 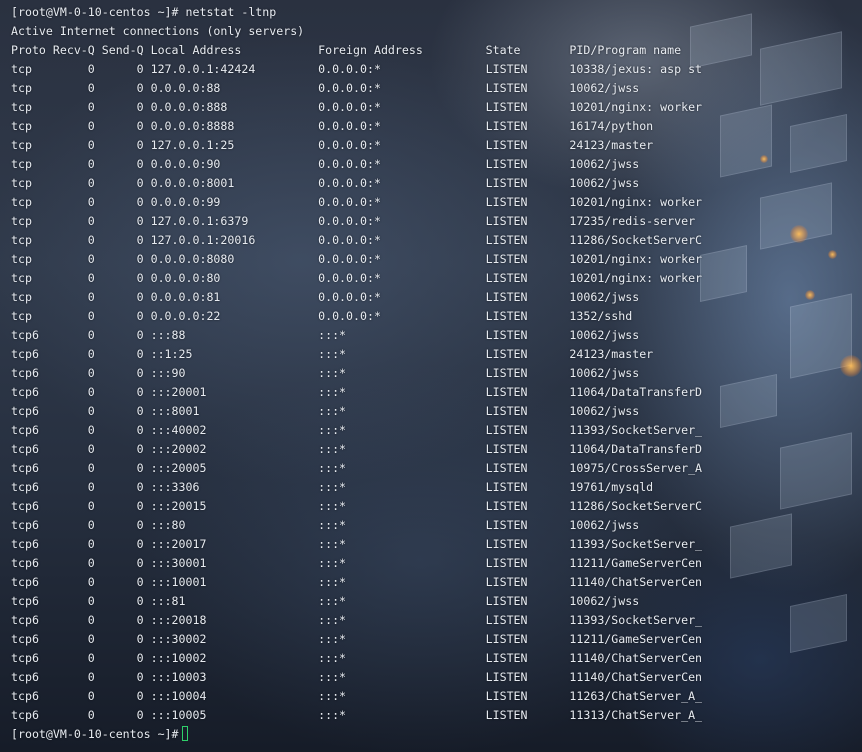 What do you see at coordinates (325, 373) in the screenshot?
I see `table-row: tcp6 0 0 :::90 :::* LISTEN 10062/jwss` at bounding box center [325, 373].